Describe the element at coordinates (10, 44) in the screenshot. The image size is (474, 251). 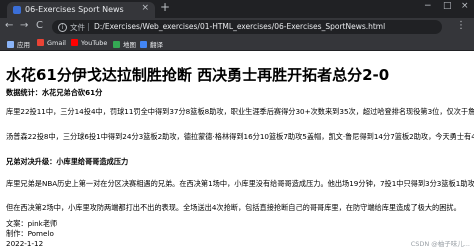
I see `apps-icon` at that location.